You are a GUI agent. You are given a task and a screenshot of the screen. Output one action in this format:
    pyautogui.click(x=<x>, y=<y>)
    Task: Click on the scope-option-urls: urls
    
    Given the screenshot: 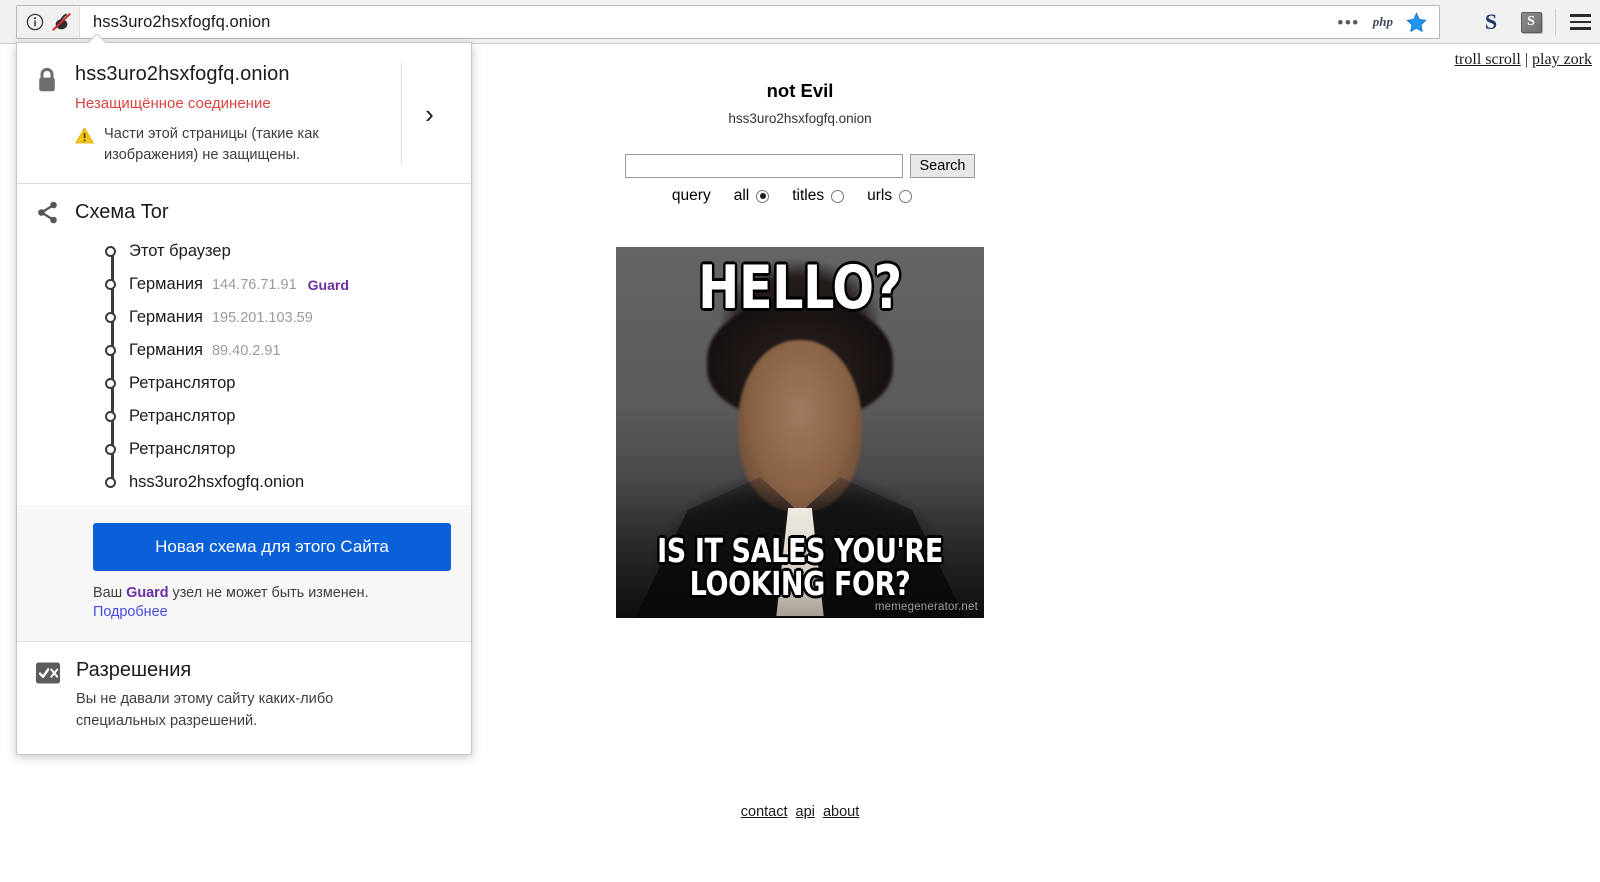 What is the action you would take?
    pyautogui.click(x=890, y=196)
    